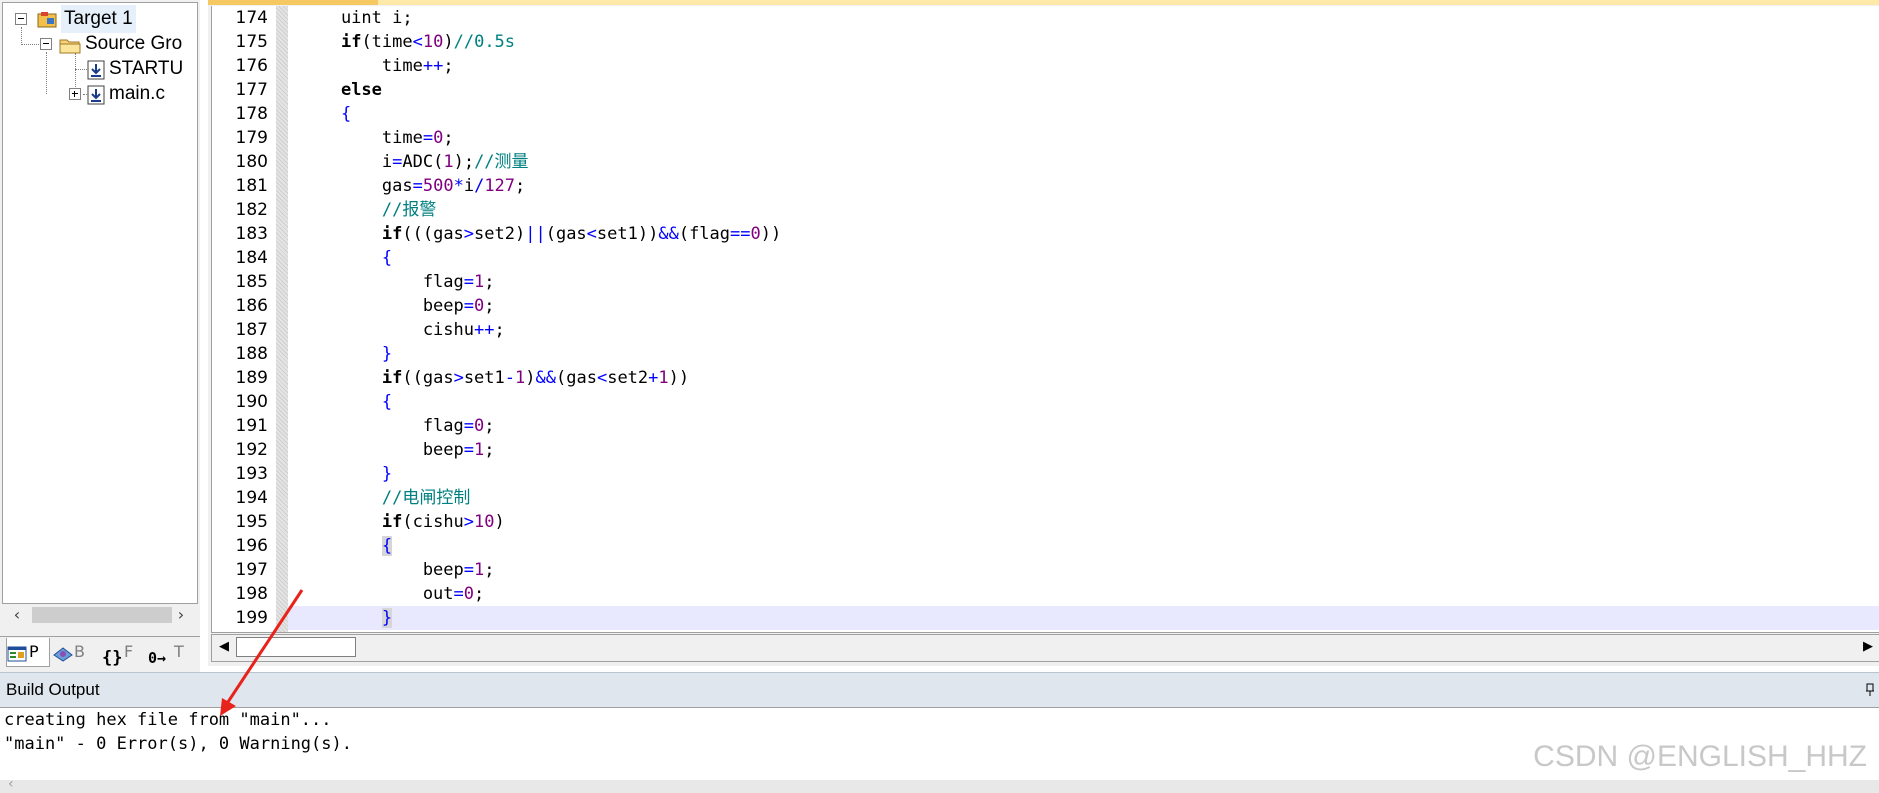 The image size is (1879, 793). I want to click on code-line: if((gas>set1-1)&&(gas<set2+1)), so click(1083, 378).